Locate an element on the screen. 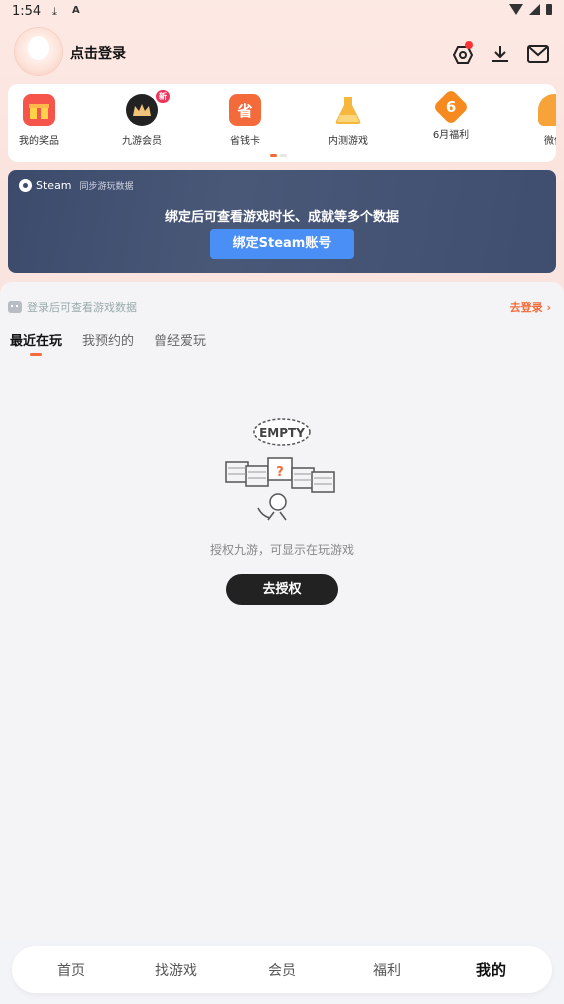  quick-item-label: 6月福利 is located at coordinates (451, 135).